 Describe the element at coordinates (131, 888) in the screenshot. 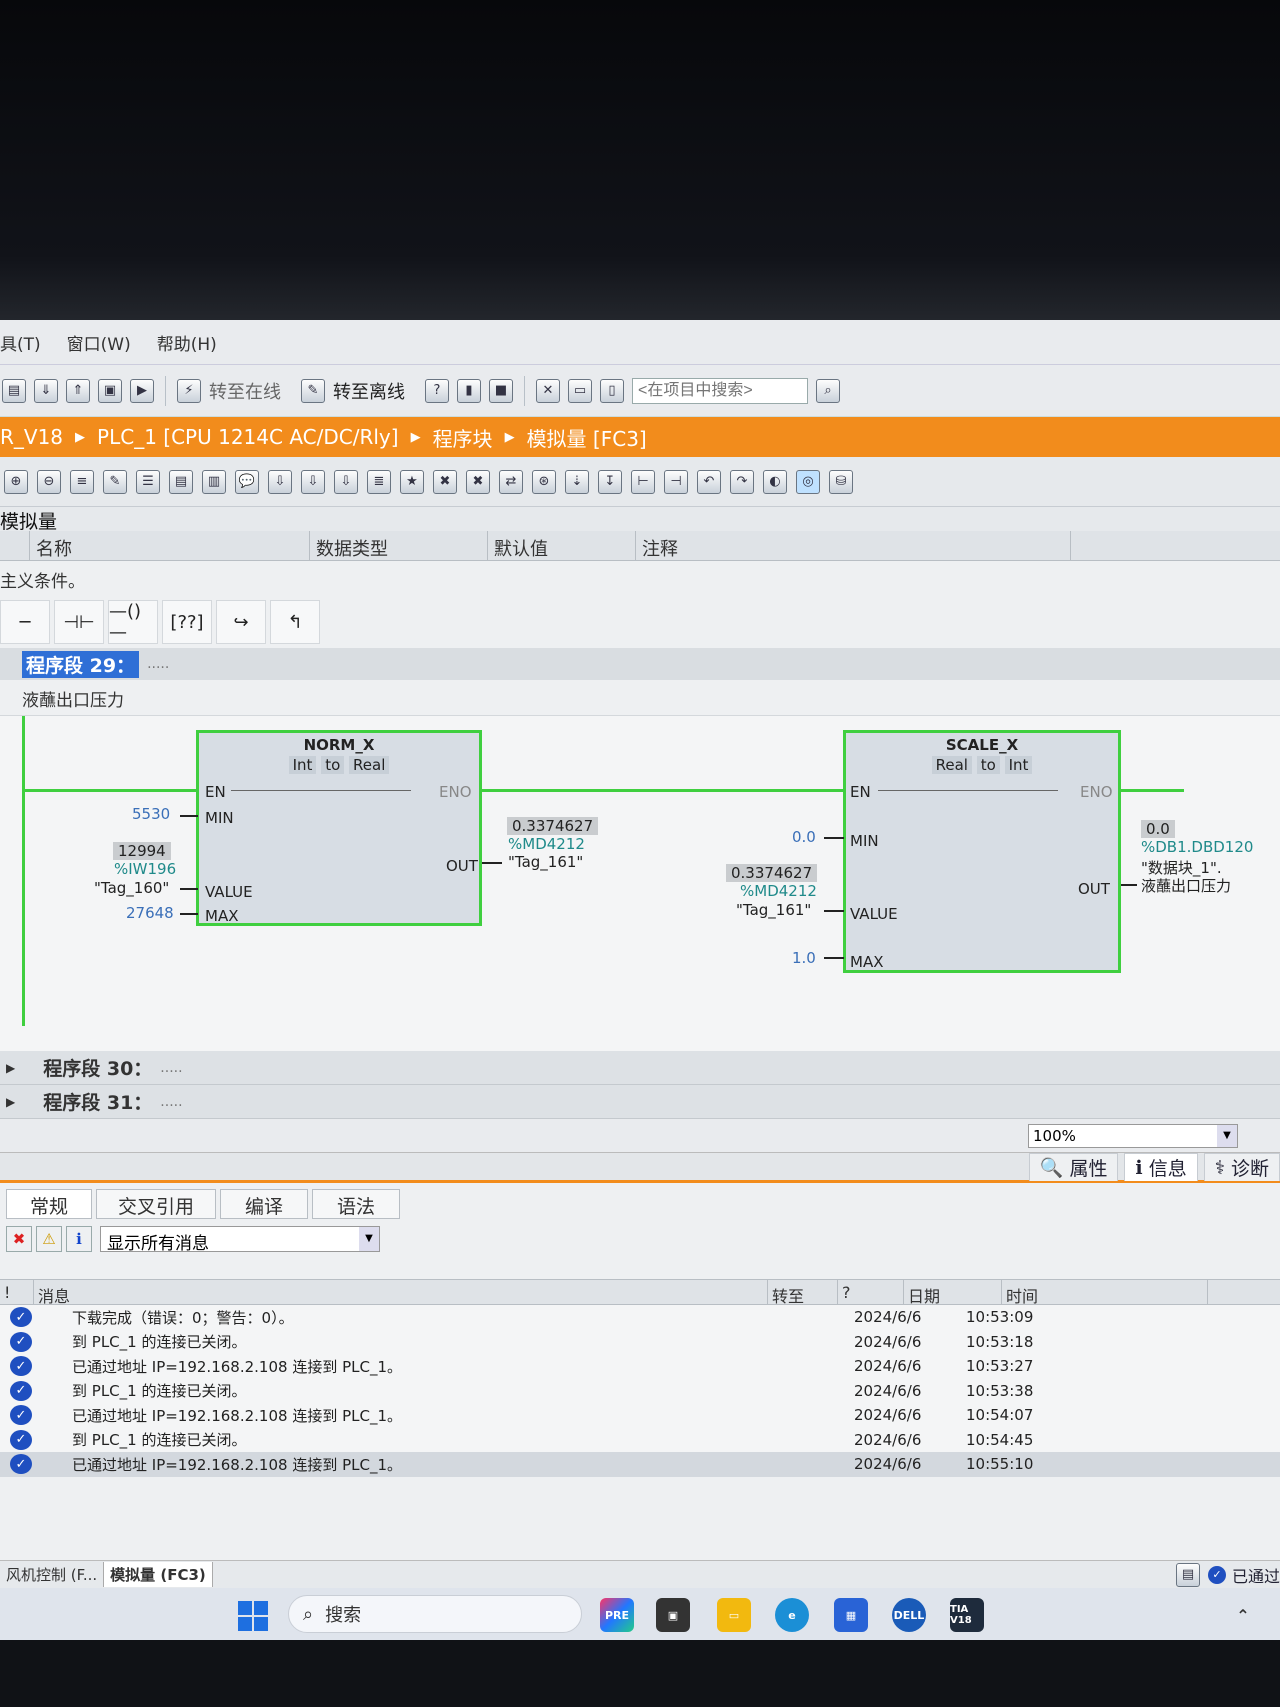

I see `norm-x-value-tag: "Tag_160"` at that location.